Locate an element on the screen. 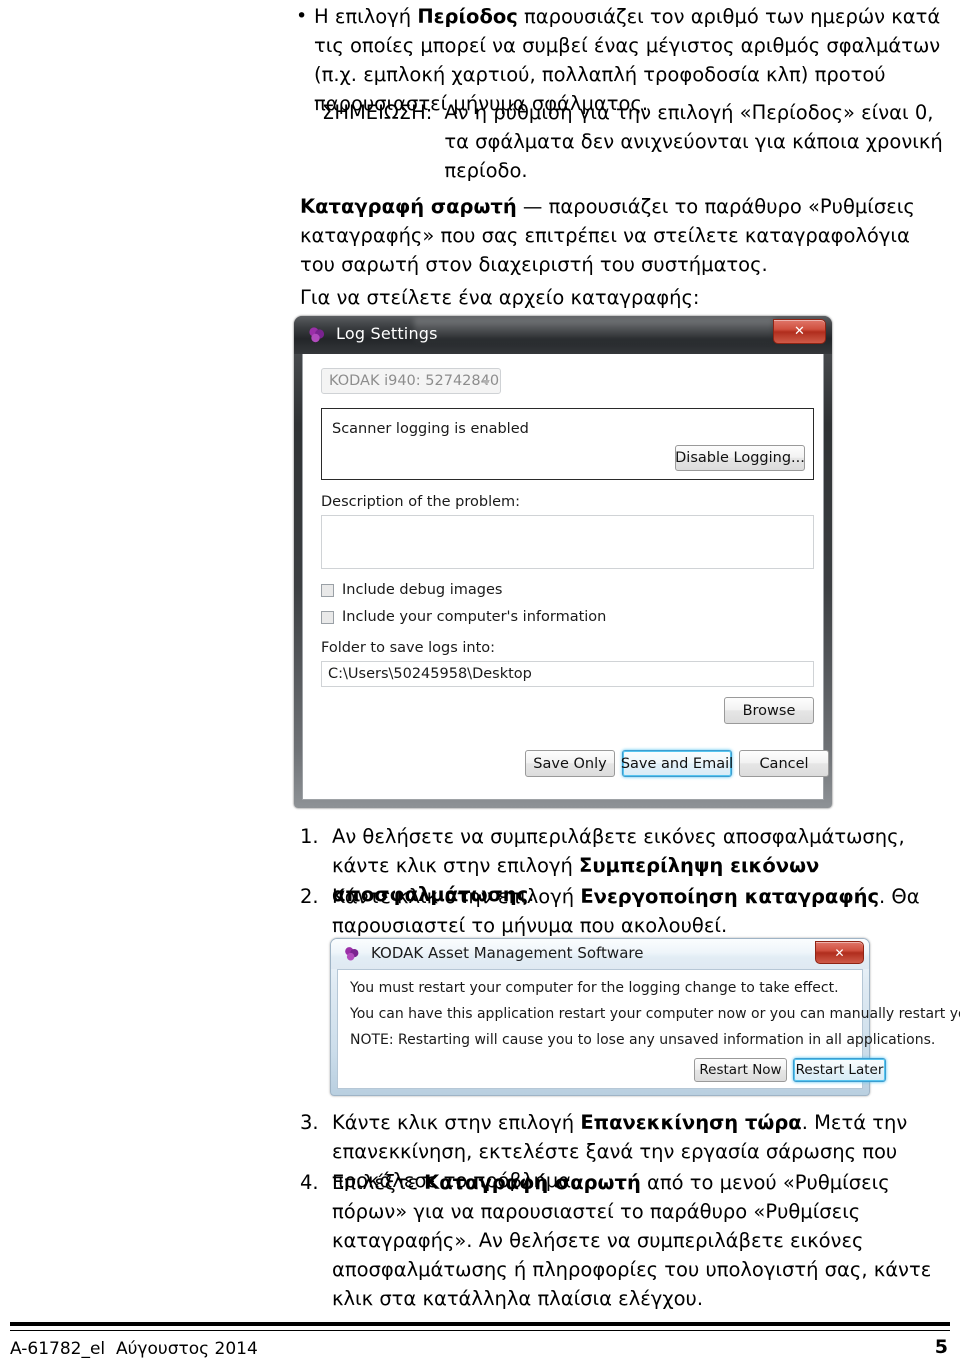  include-debug-images-checkbox: Include debug images is located at coordinates (411, 590).